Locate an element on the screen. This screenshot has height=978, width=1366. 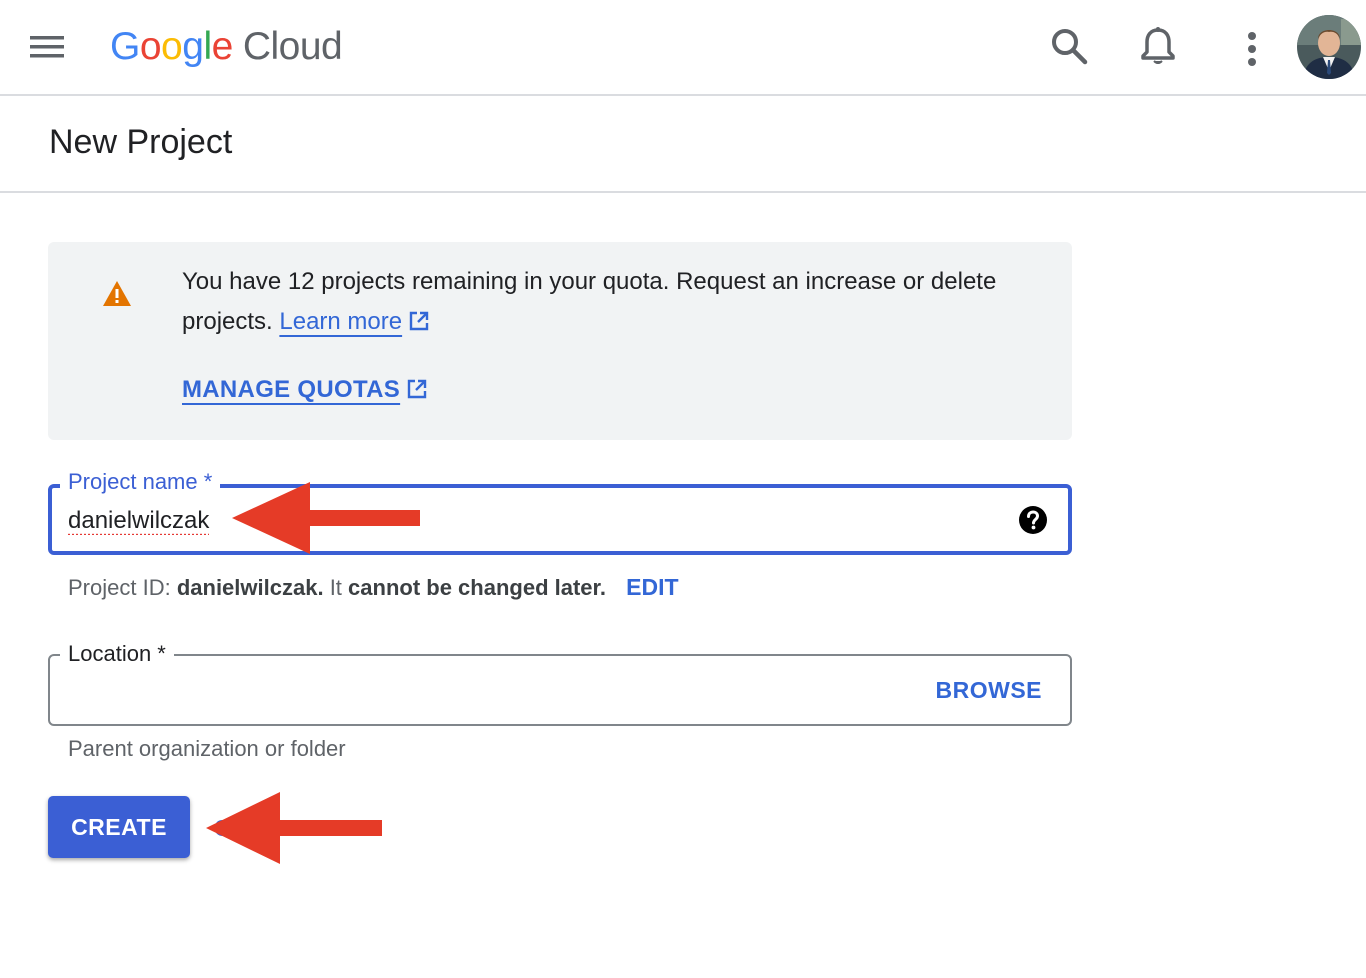
manage-quotas-link: MANAGE QUOTAS is located at coordinates (305, 390).